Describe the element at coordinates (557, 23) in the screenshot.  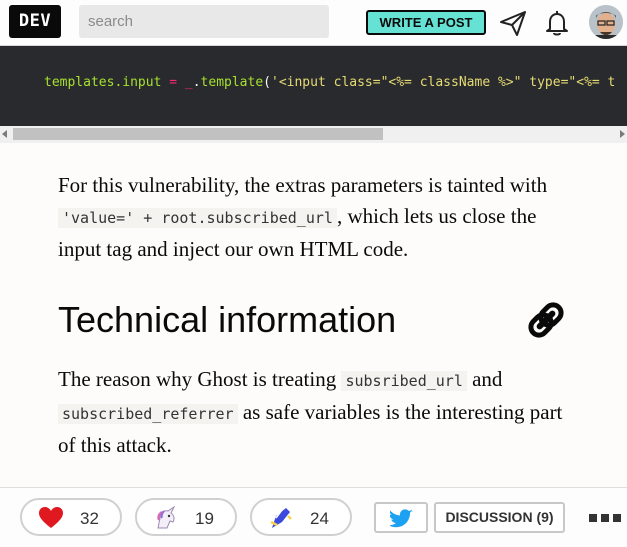
I see `bell-icon` at that location.